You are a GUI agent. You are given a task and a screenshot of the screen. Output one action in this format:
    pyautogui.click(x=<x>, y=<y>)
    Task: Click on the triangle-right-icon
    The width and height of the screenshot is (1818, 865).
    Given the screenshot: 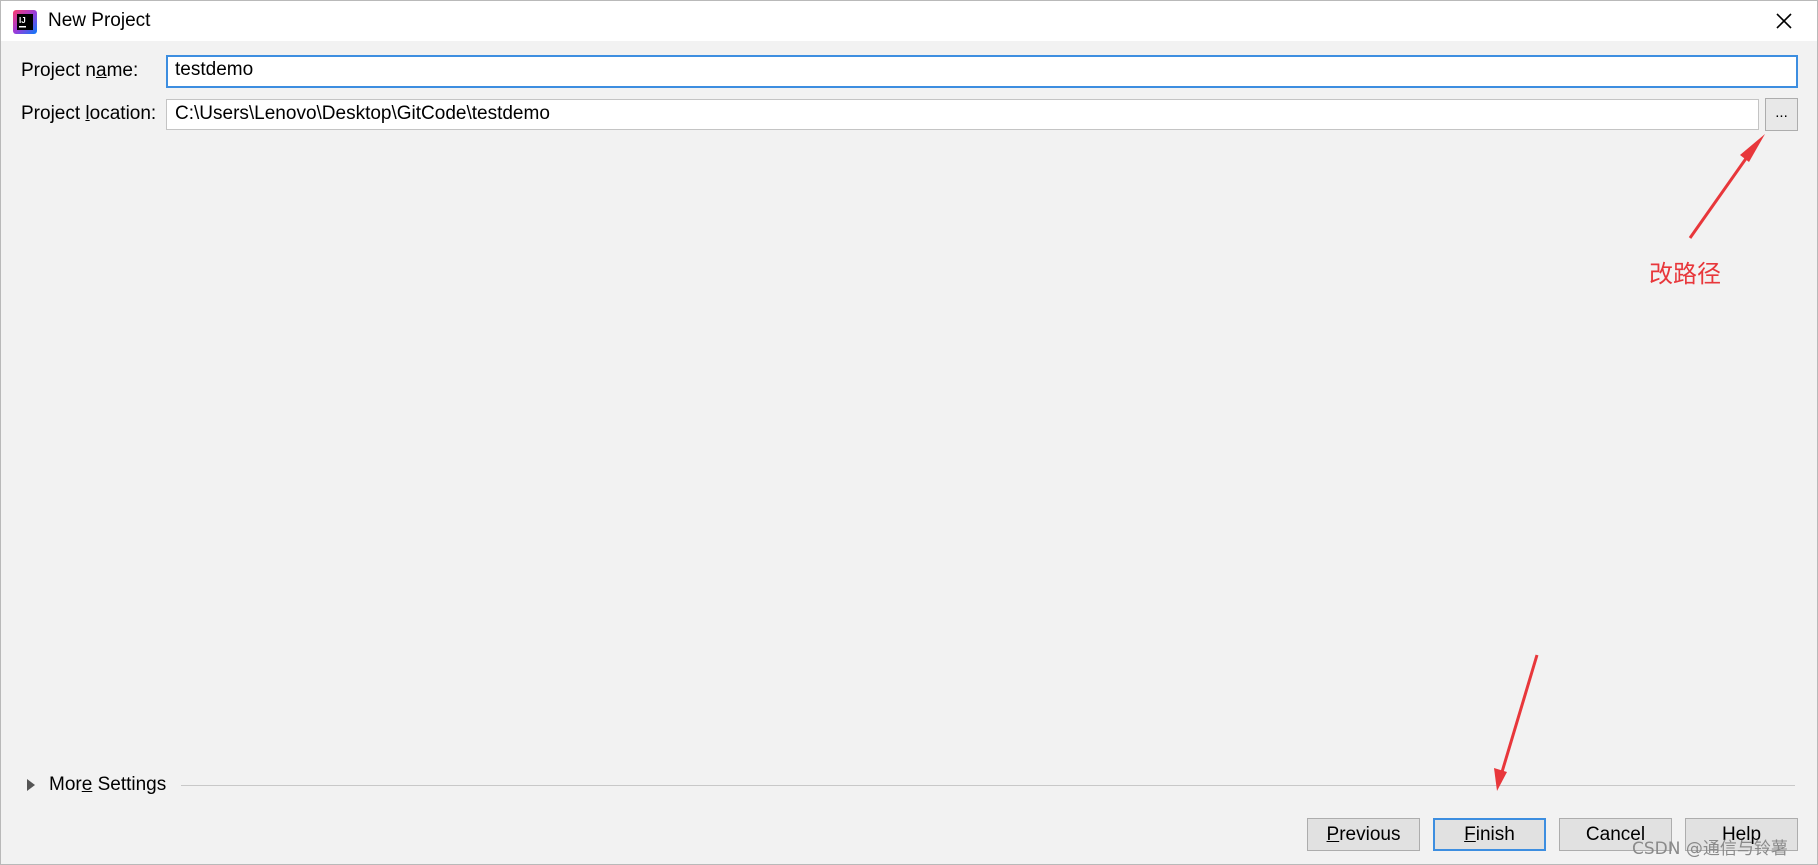 What is the action you would take?
    pyautogui.click(x=31, y=785)
    